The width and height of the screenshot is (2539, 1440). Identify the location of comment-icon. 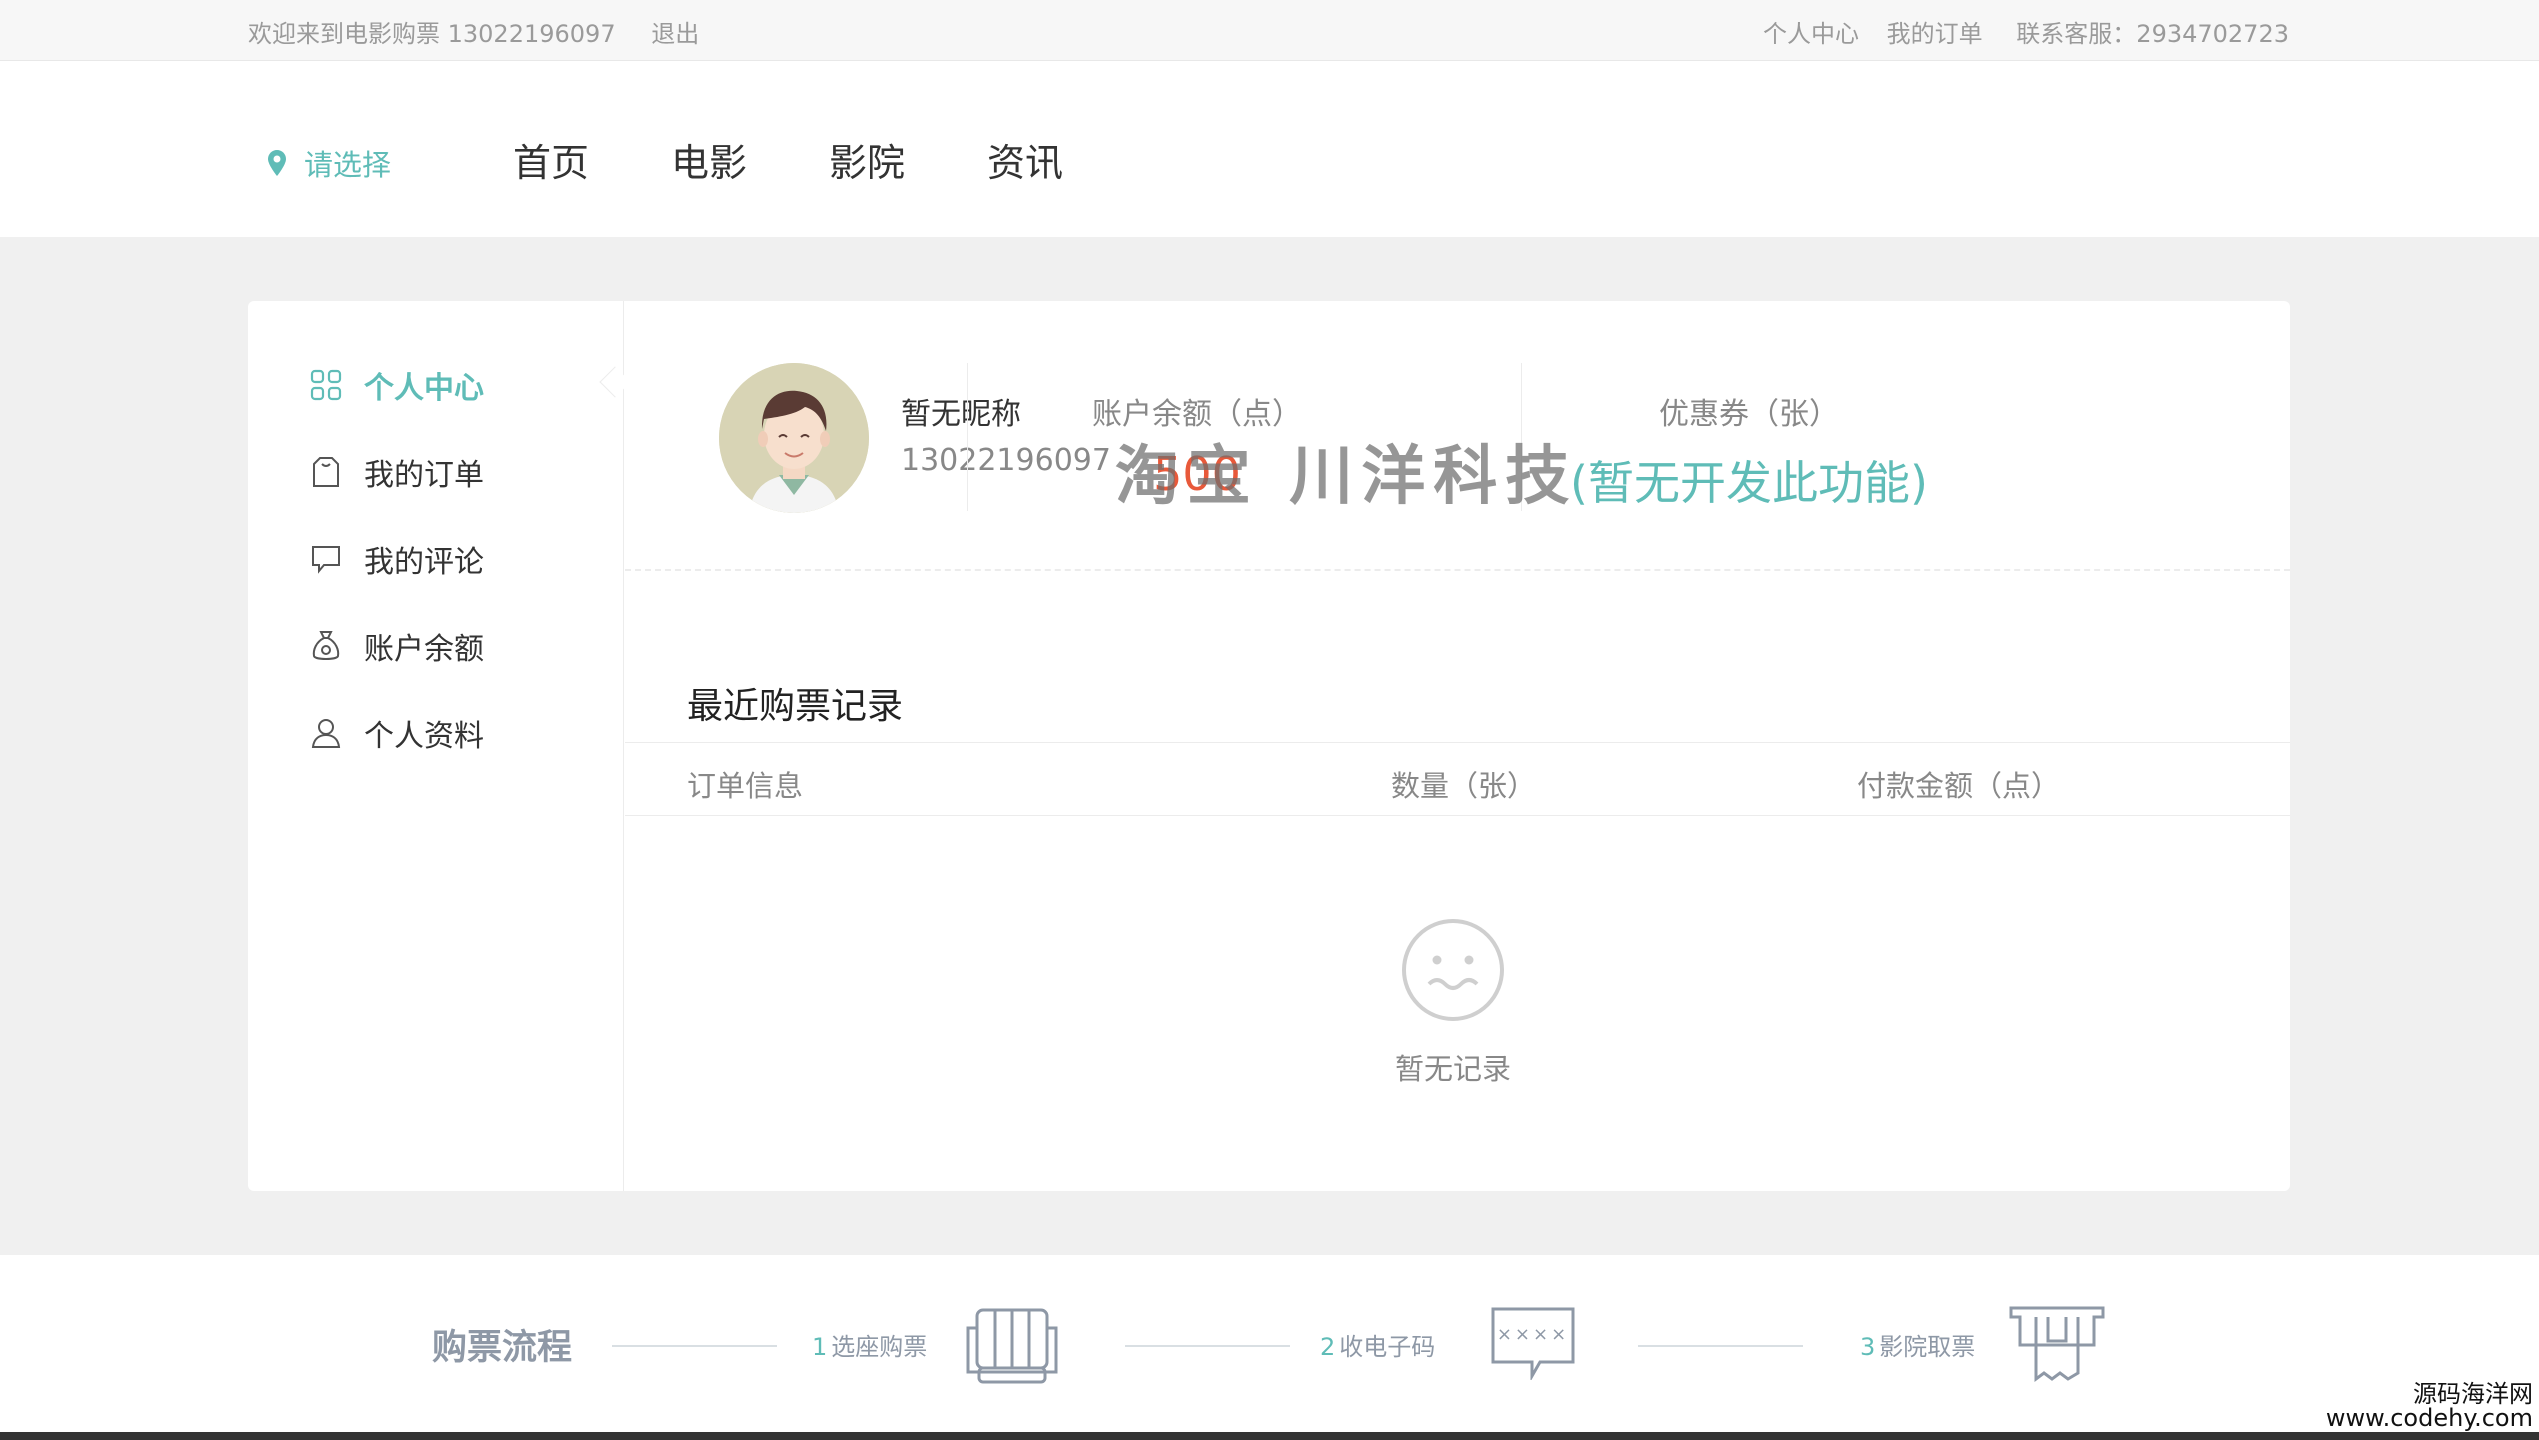
(326, 560).